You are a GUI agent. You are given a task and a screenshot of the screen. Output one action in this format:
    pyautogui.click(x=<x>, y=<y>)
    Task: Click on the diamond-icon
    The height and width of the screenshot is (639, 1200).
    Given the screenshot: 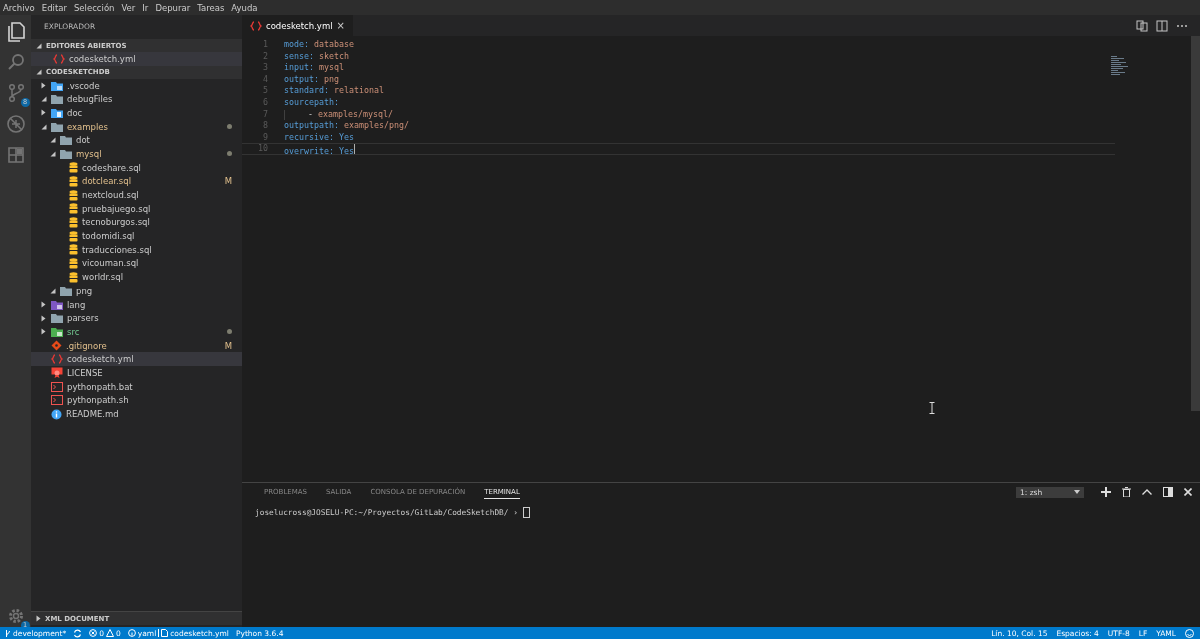 What is the action you would take?
    pyautogui.click(x=56, y=346)
    